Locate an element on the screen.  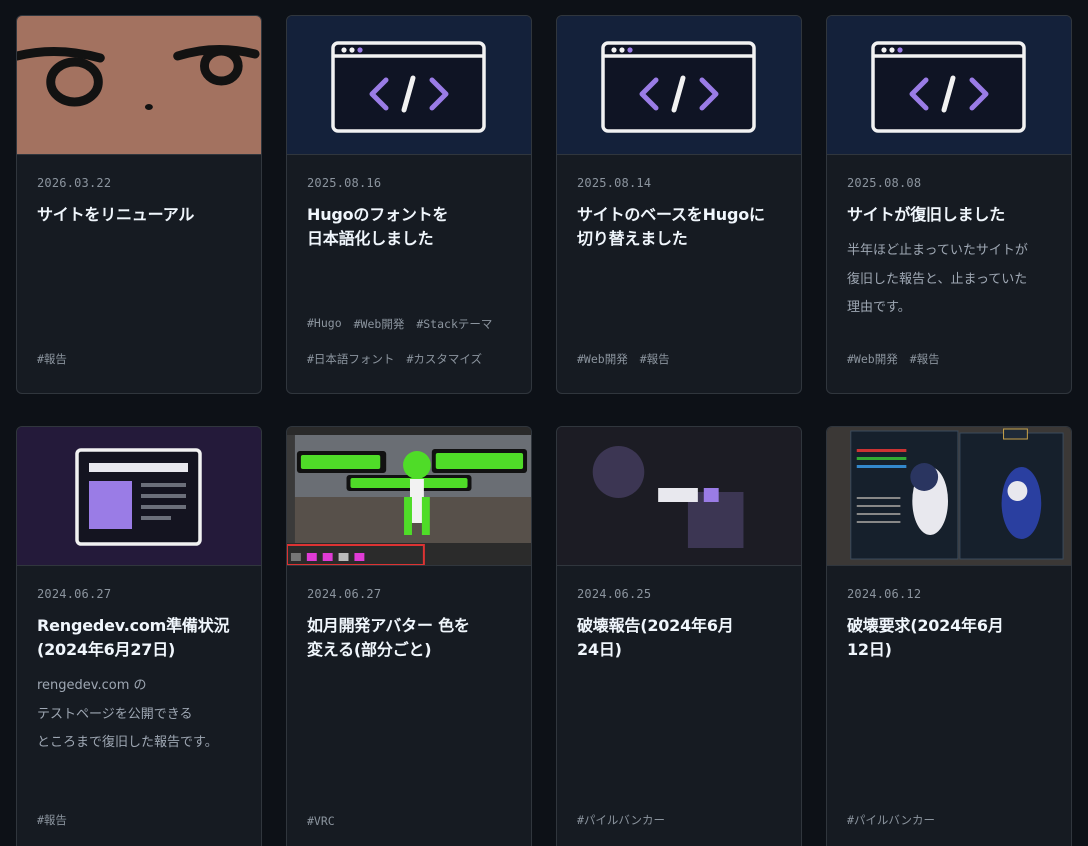
photo-face-thumbnail is located at coordinates (139, 85).